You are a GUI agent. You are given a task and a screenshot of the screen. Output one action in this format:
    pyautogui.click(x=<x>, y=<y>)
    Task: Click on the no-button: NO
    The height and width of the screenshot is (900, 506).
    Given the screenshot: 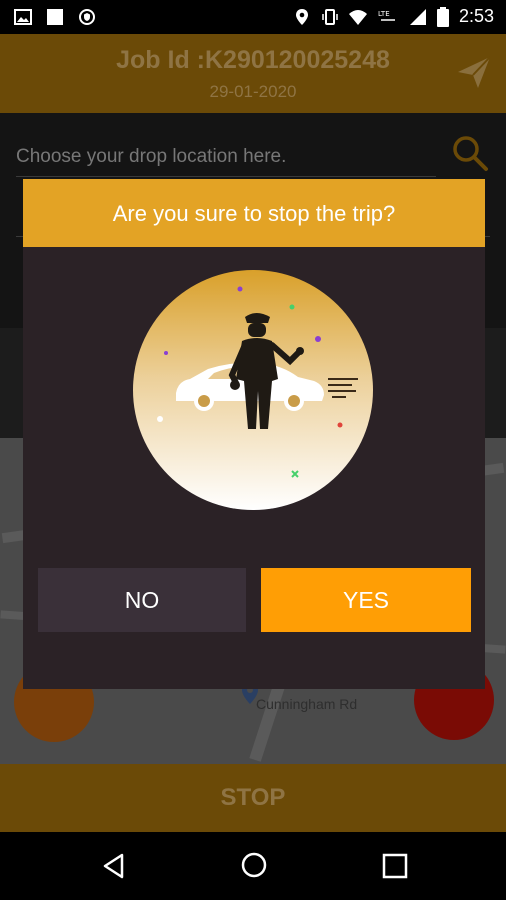 What is the action you would take?
    pyautogui.click(x=142, y=600)
    